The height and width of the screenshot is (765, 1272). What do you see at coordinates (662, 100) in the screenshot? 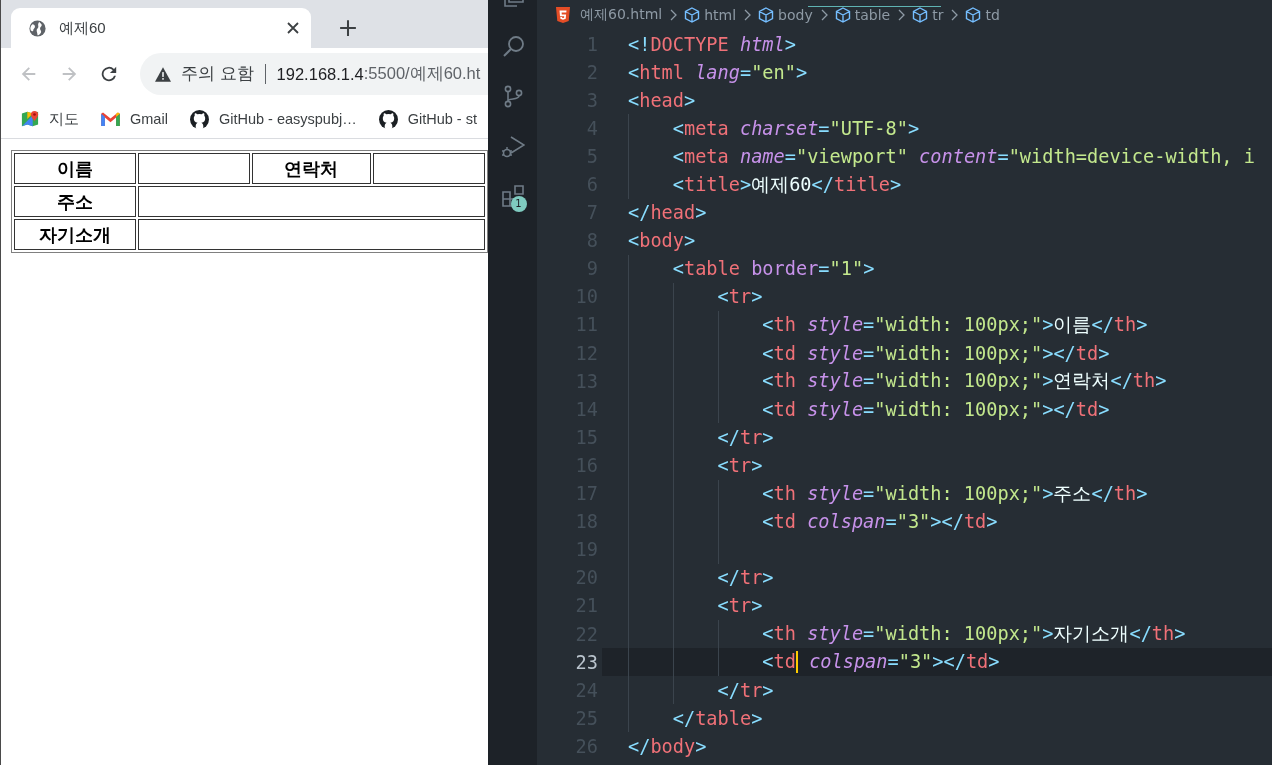
I see `code-line: <head>` at bounding box center [662, 100].